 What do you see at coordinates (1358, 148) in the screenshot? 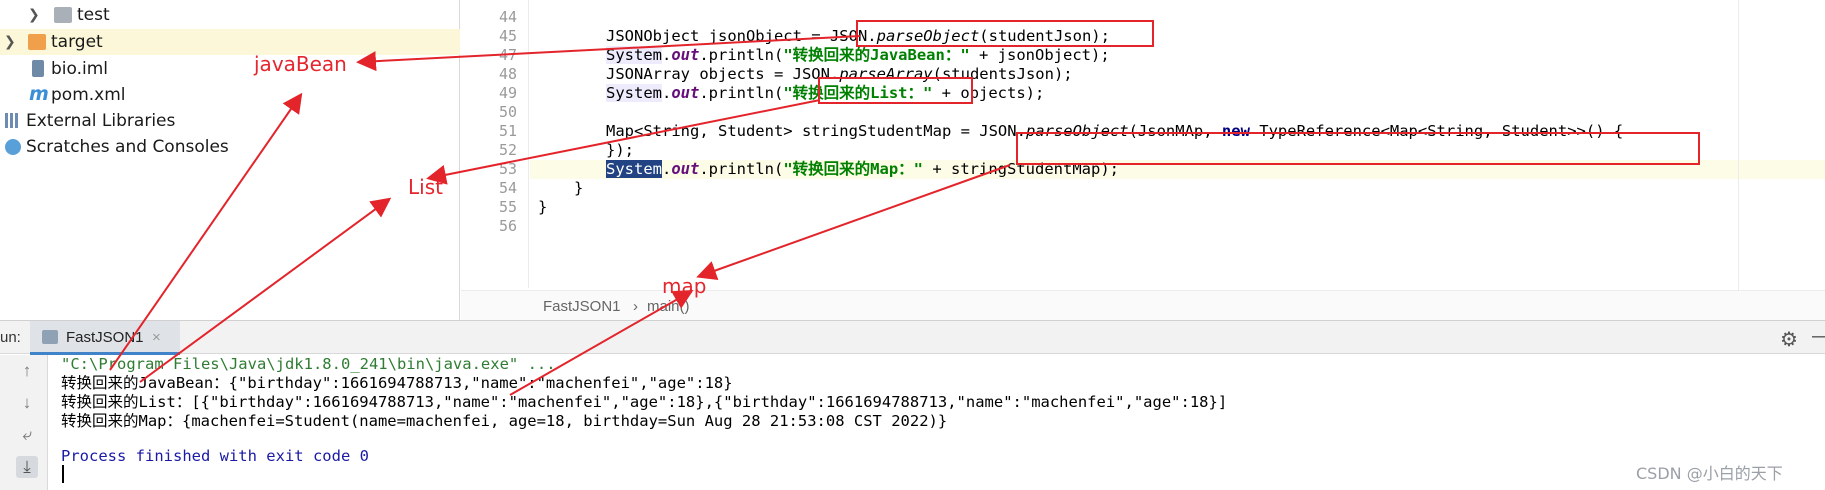
I see `highlight-box-type-reference` at bounding box center [1358, 148].